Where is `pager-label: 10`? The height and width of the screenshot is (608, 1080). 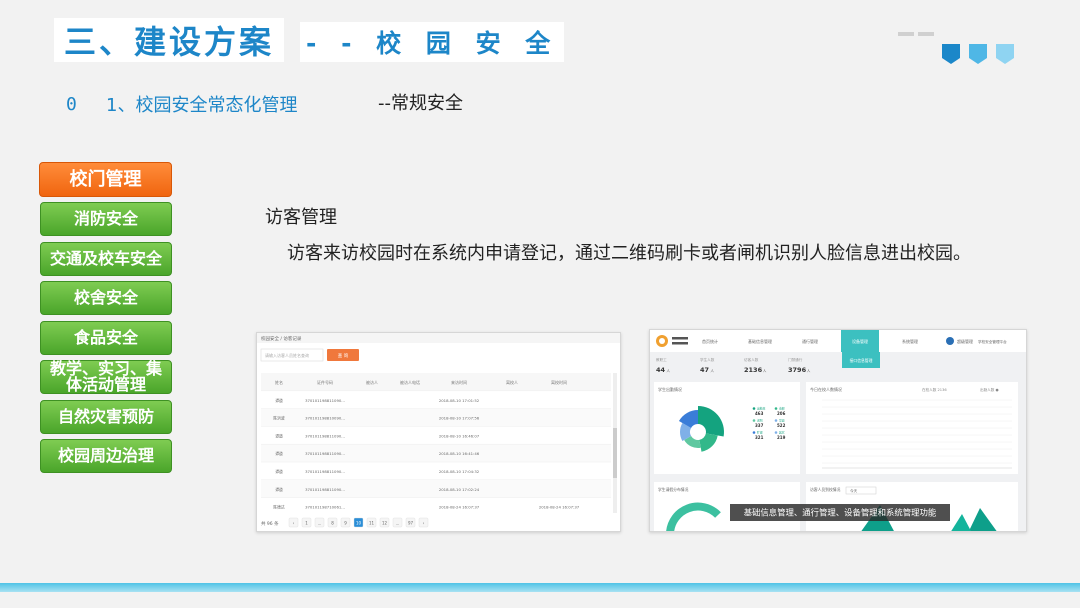 pager-label: 10 is located at coordinates (359, 523).